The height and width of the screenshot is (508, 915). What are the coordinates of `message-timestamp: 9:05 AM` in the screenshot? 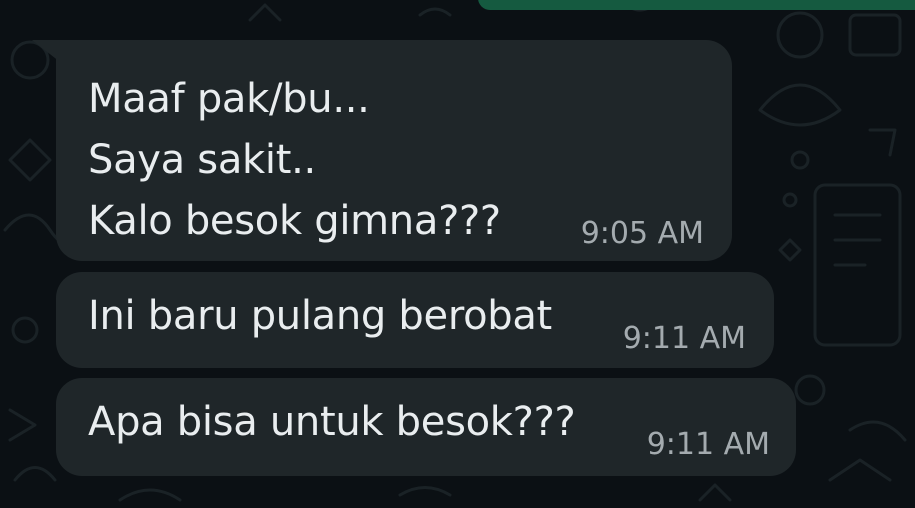 It's located at (642, 233).